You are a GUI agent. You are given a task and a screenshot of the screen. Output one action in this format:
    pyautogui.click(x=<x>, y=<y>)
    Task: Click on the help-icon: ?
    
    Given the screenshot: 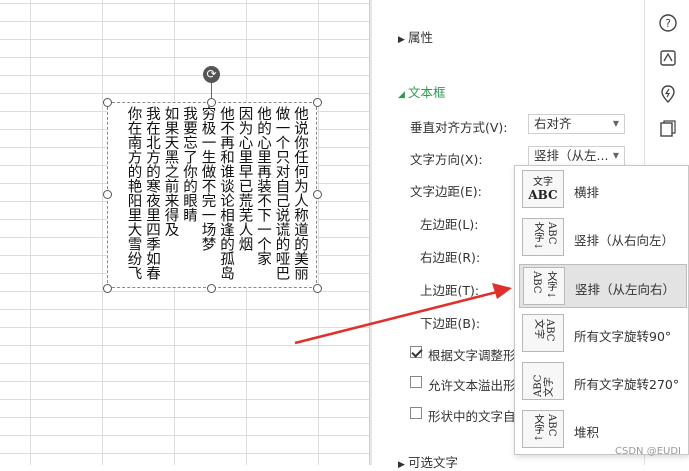 What is the action you would take?
    pyautogui.click(x=668, y=23)
    